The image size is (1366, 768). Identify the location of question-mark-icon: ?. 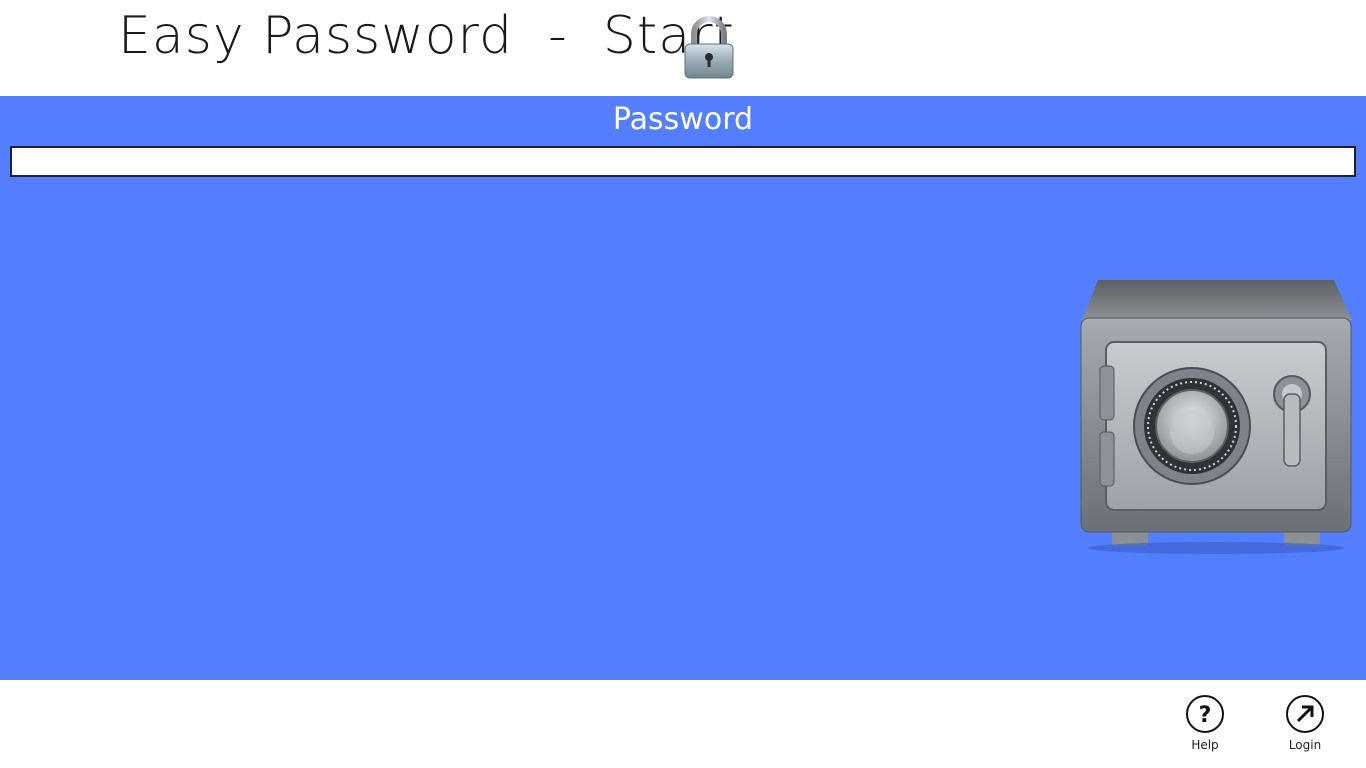
(1205, 714).